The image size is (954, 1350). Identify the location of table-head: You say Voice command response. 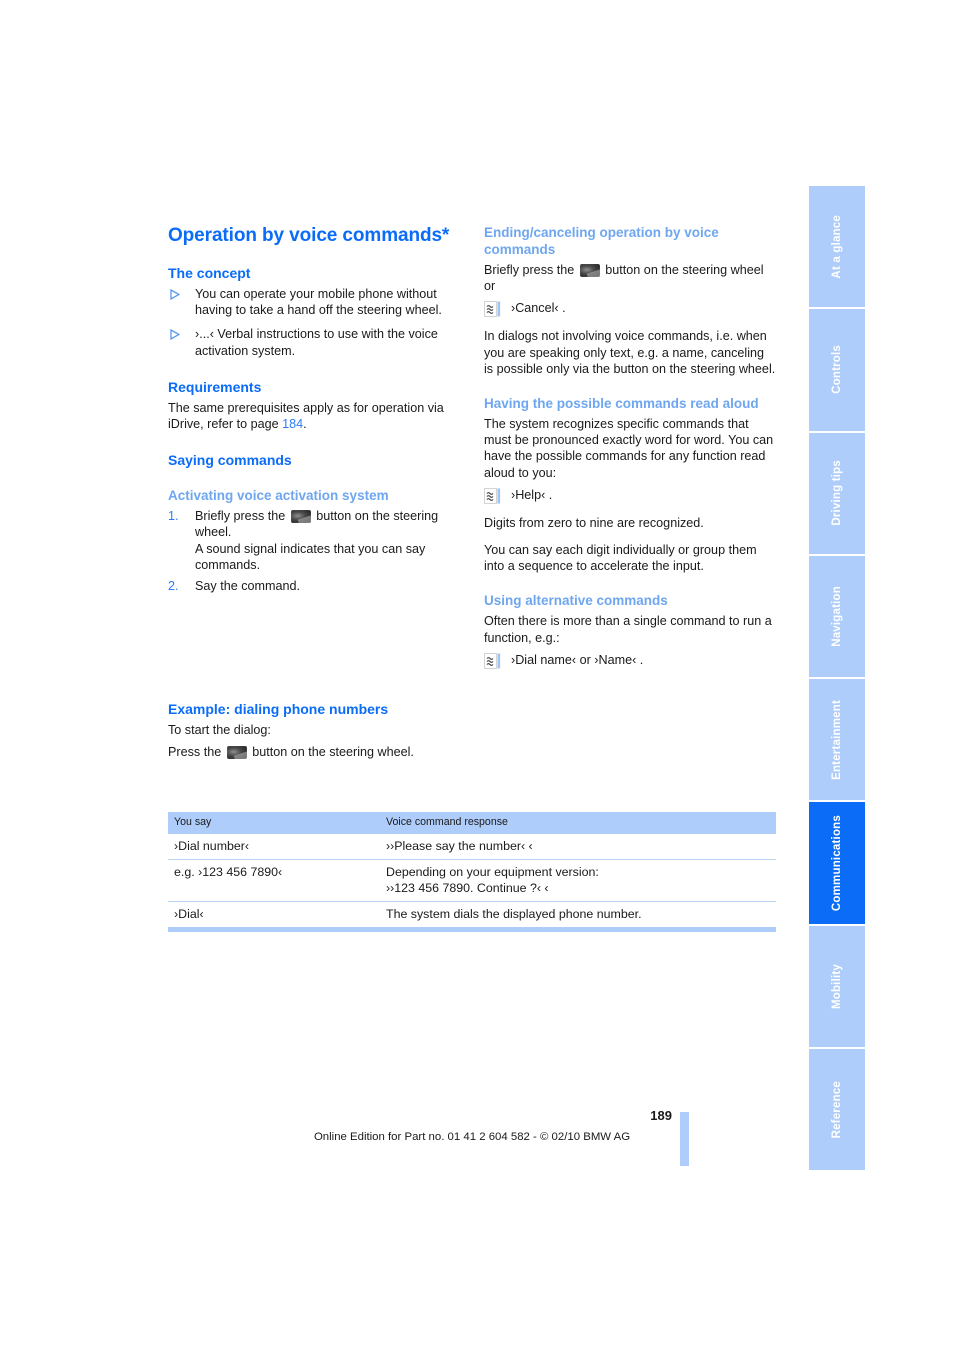
(472, 823).